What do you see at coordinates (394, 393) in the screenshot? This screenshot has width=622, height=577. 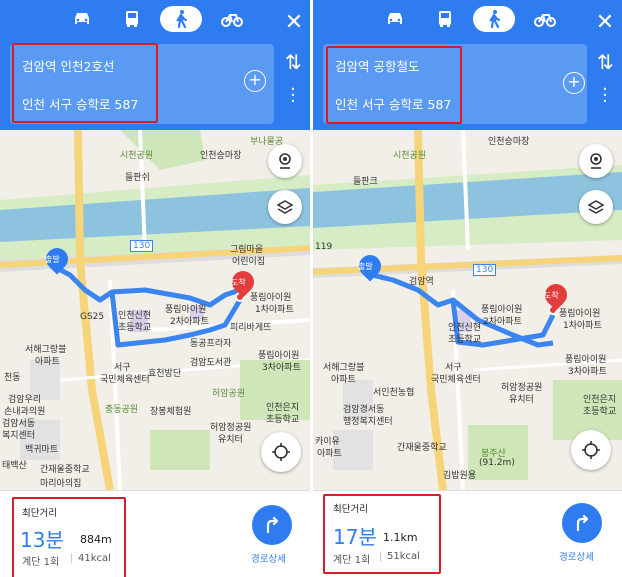 I see `map-label: 서인천농협` at bounding box center [394, 393].